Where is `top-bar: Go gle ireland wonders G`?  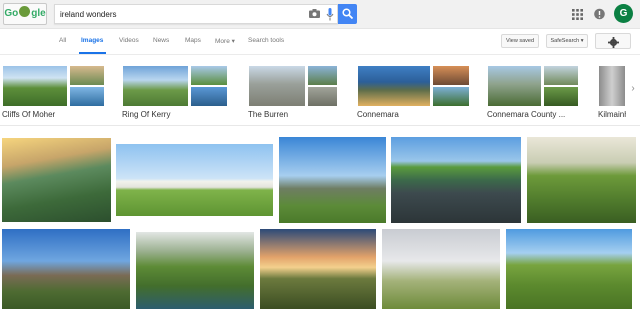 top-bar: Go gle ireland wonders G is located at coordinates (320, 14).